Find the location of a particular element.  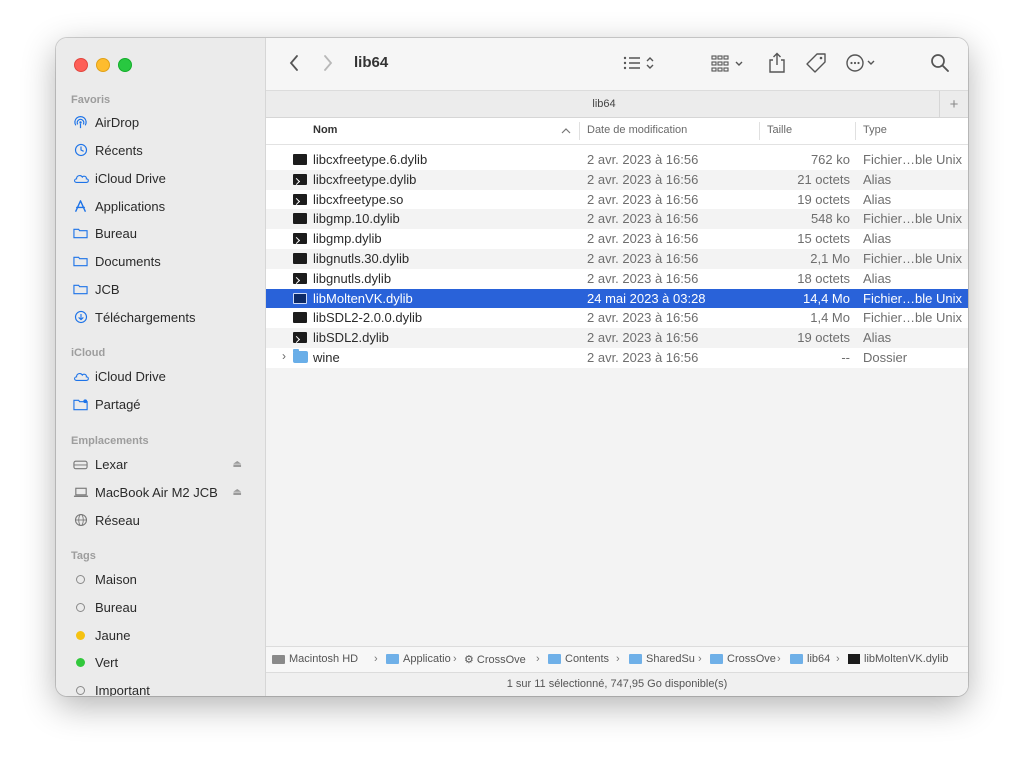

sidebar-item-applications: Applications is located at coordinates (162, 206).